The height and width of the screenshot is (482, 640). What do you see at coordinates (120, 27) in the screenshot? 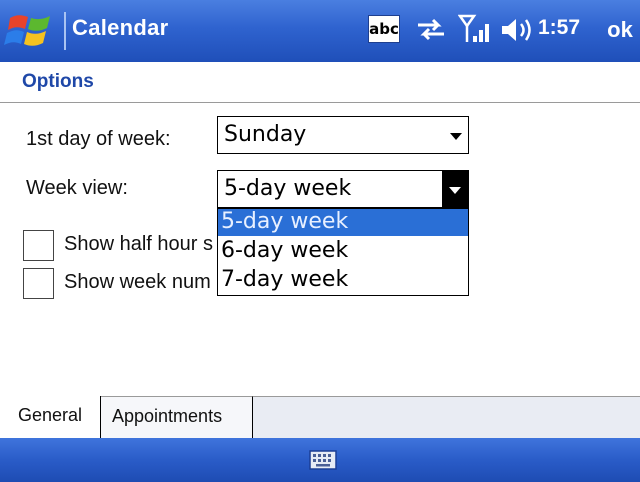
I see `app-title: Calendar` at bounding box center [120, 27].